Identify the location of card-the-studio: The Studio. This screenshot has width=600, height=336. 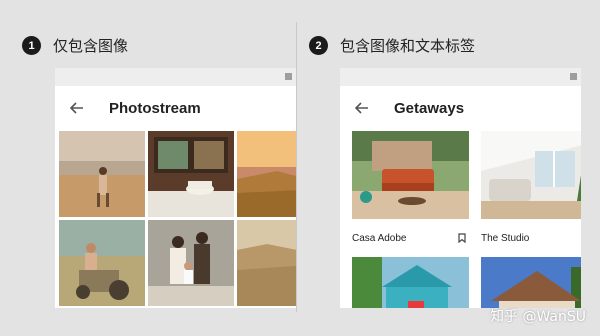
(531, 194).